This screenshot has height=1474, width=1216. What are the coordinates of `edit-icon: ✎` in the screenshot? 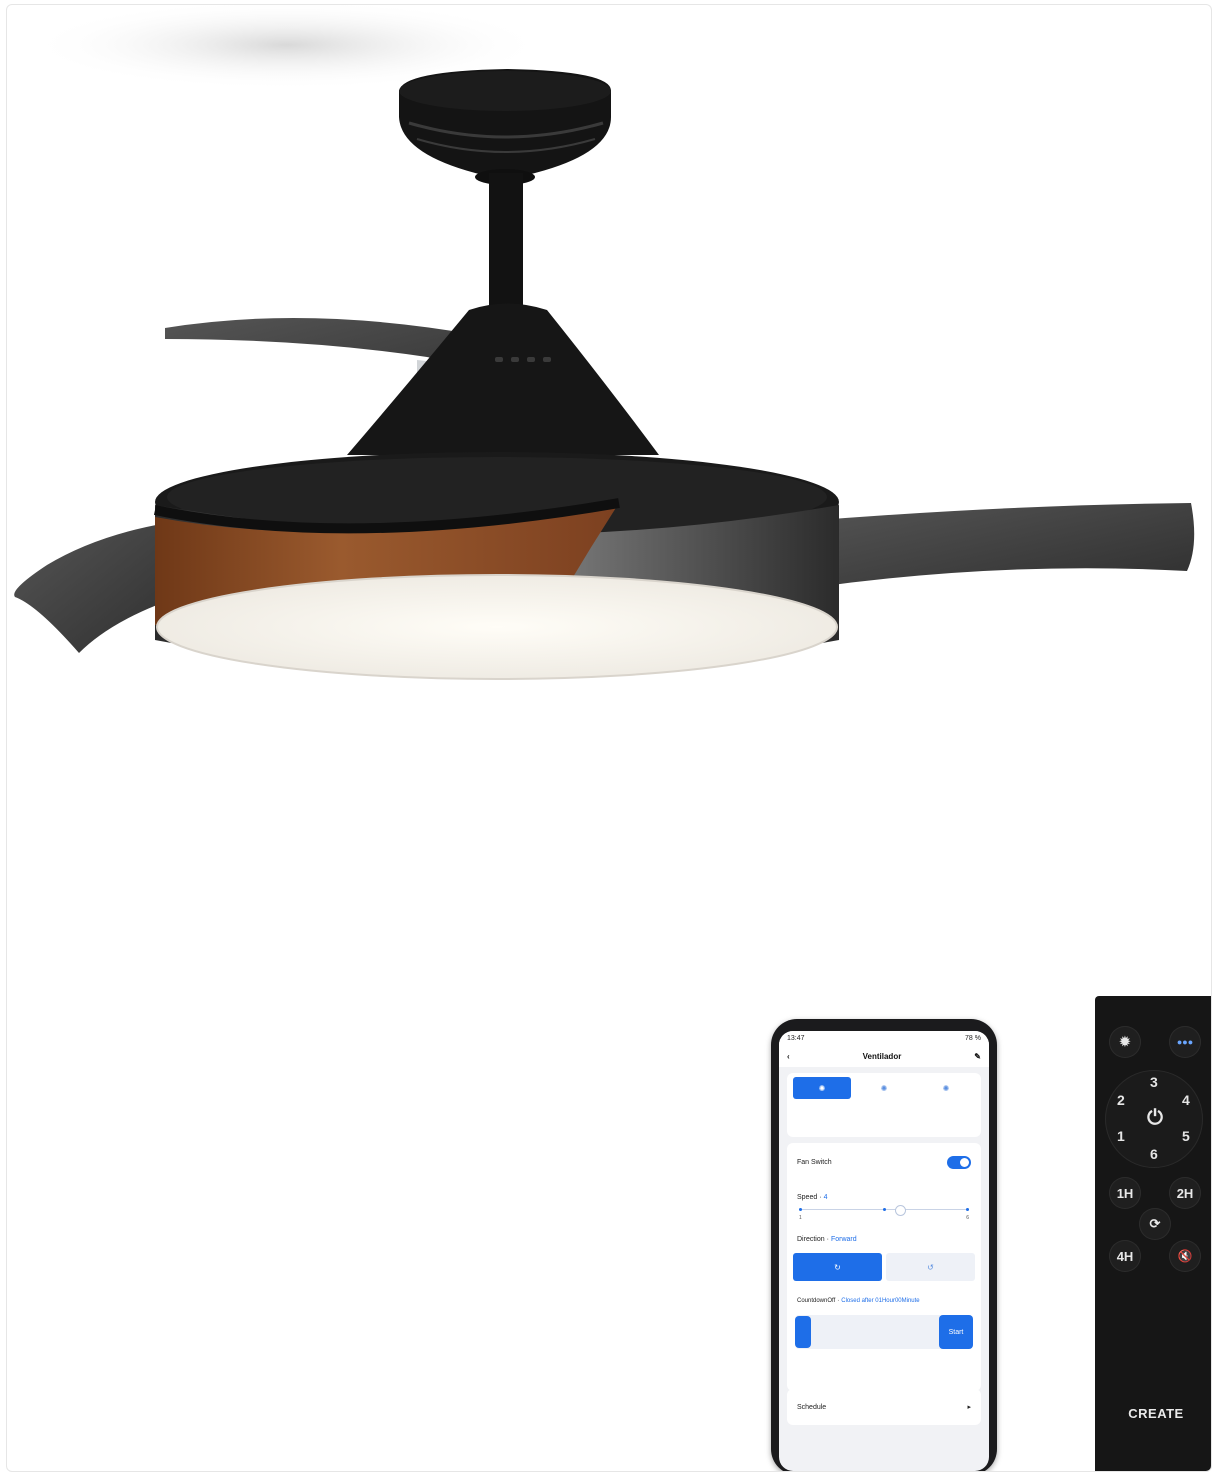 It's located at (977, 1056).